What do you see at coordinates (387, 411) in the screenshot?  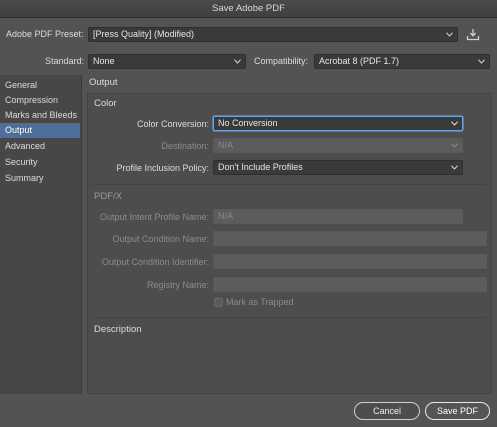 I see `cancel-button: Cancel` at bounding box center [387, 411].